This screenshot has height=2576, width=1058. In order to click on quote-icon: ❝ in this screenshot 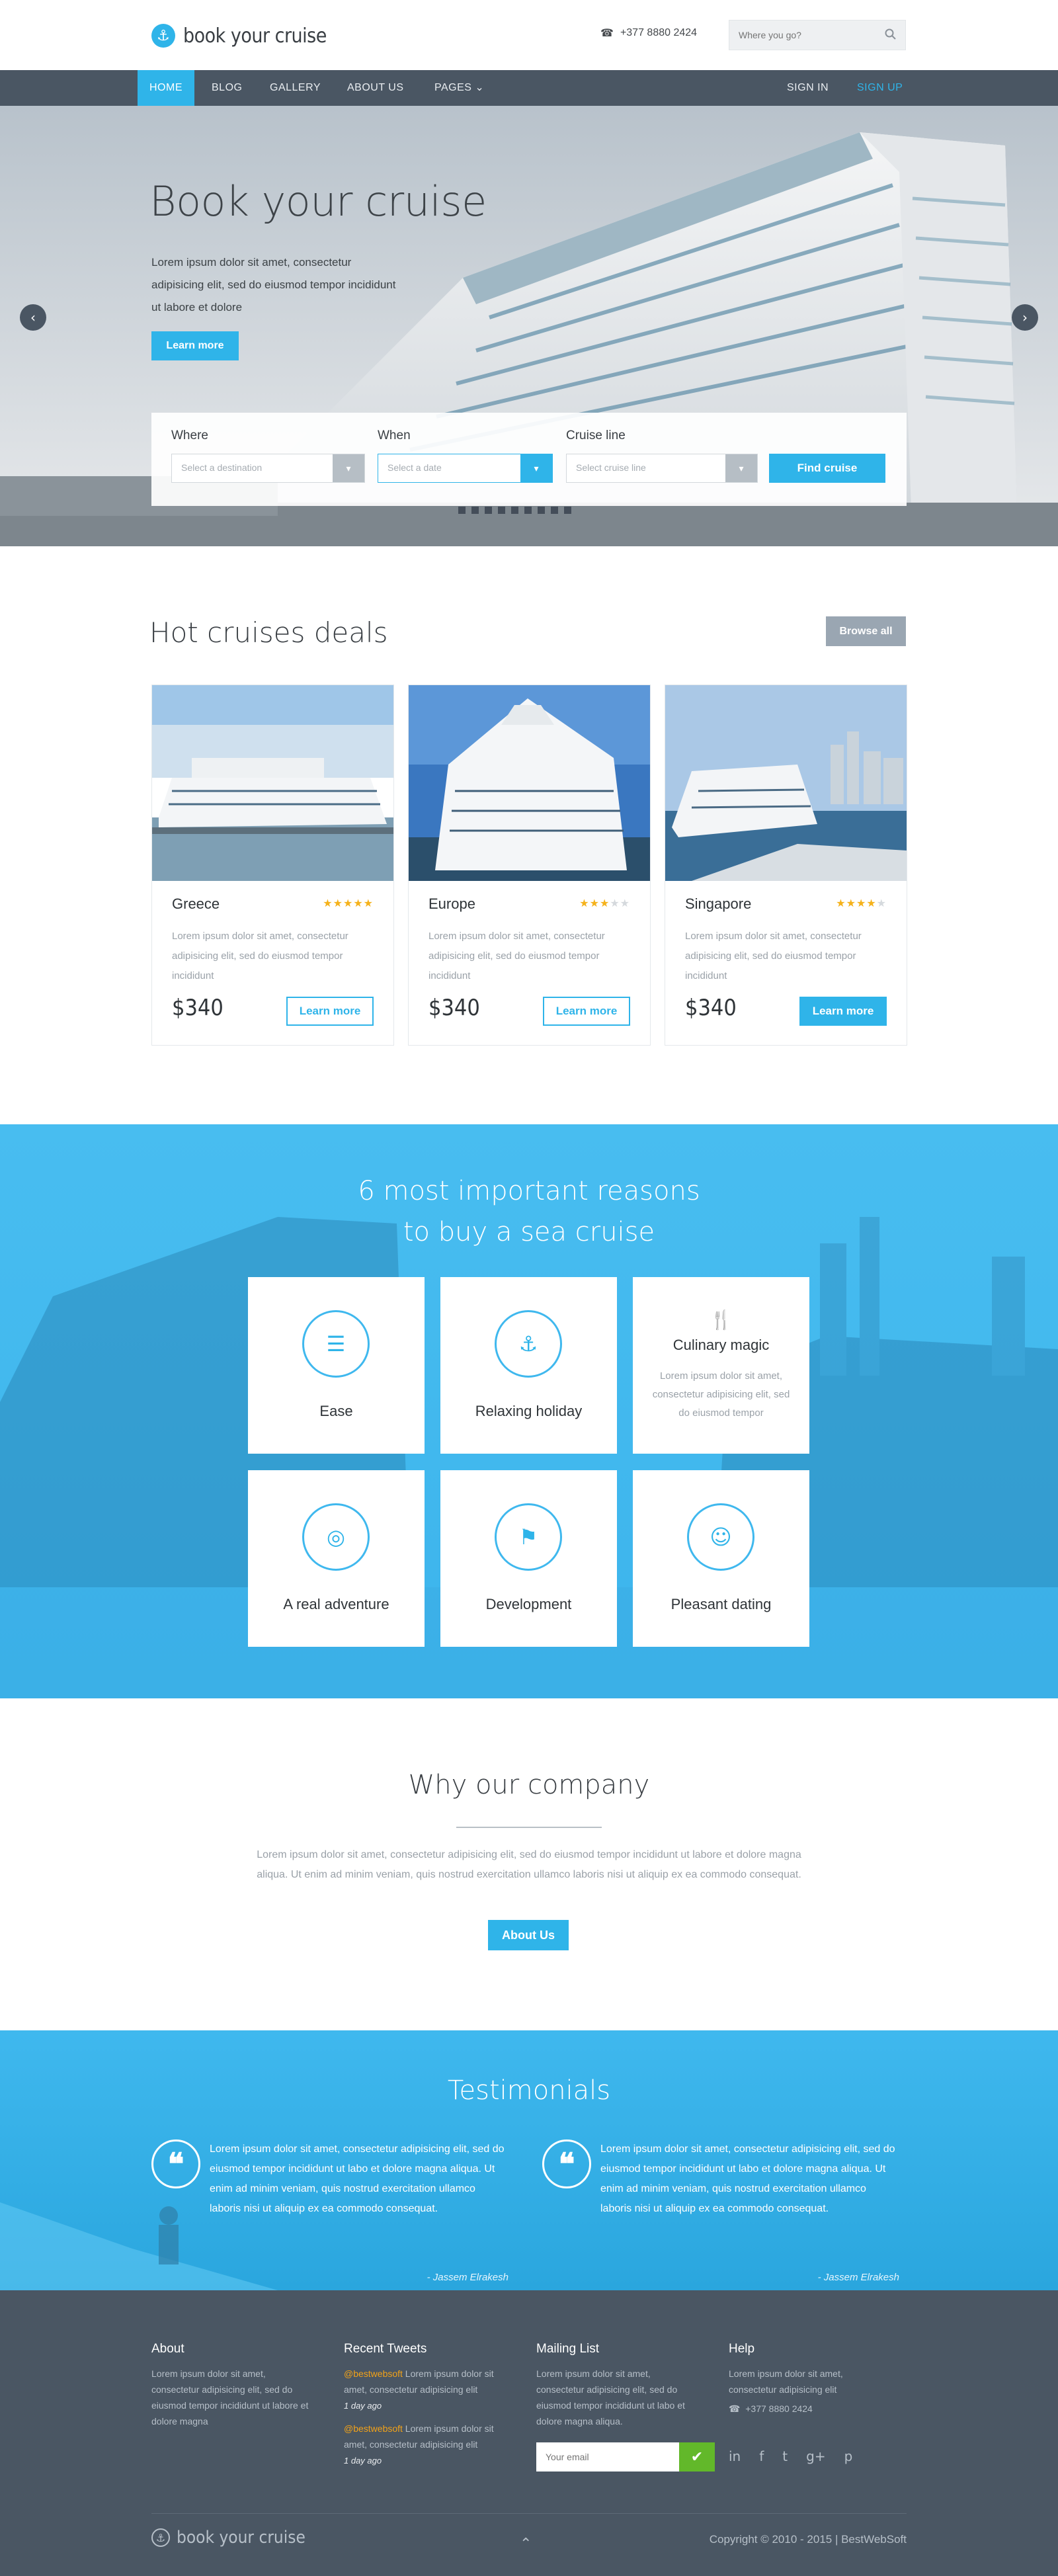, I will do `click(566, 2164)`.